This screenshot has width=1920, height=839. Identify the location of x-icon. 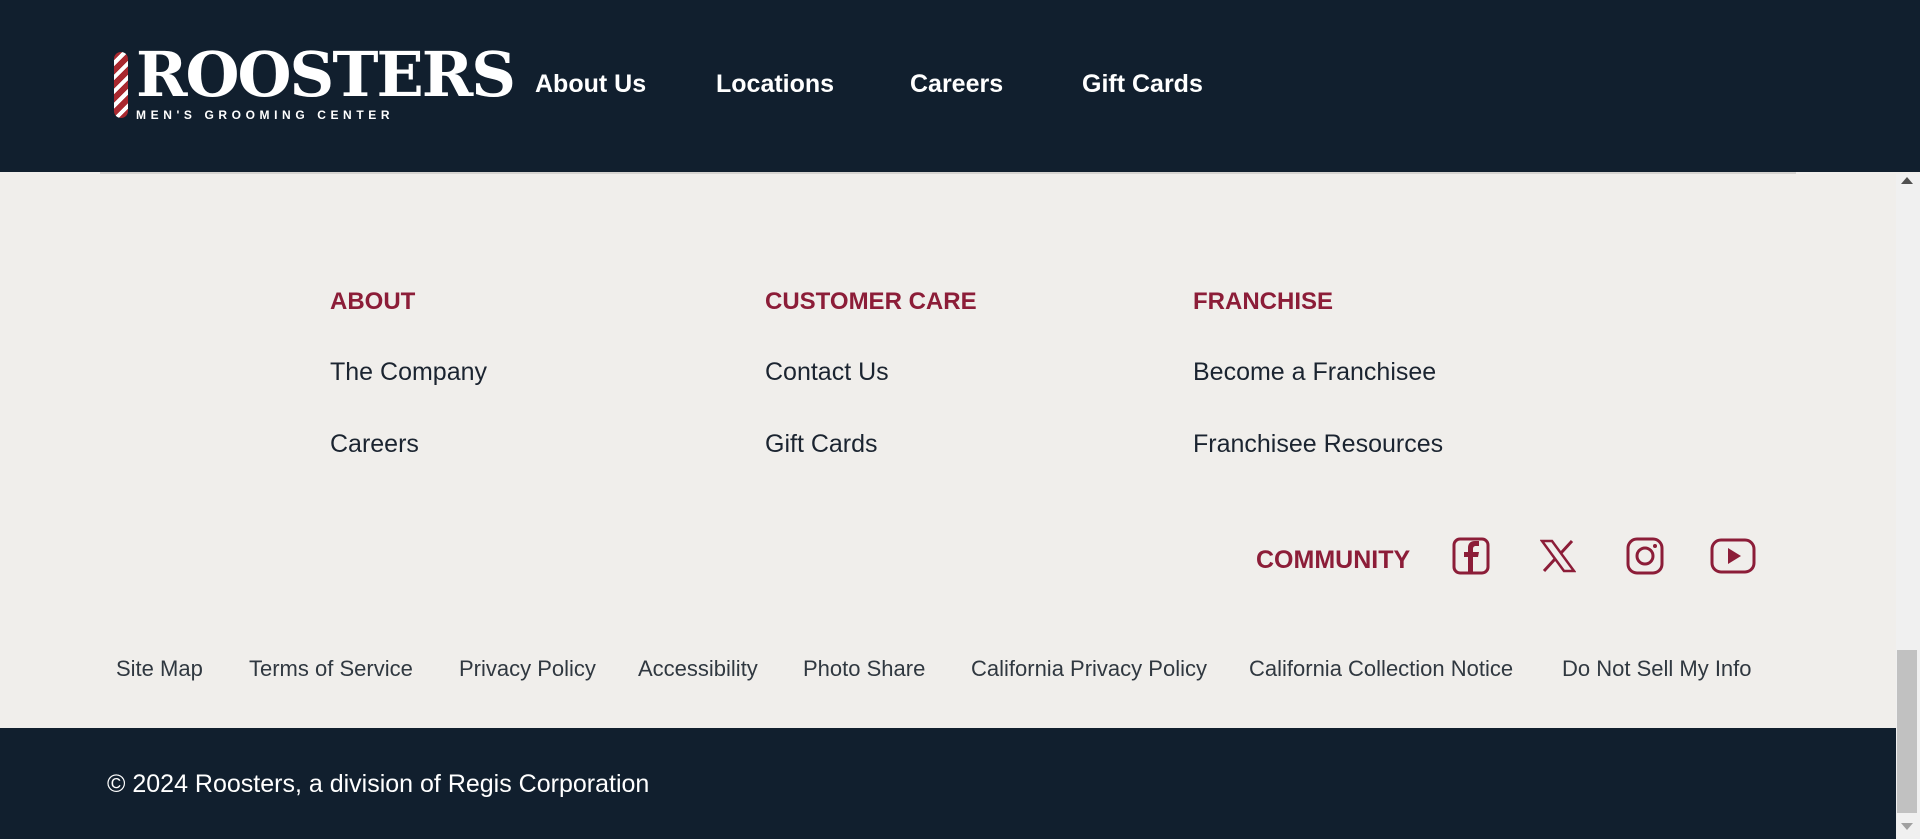
(1558, 556).